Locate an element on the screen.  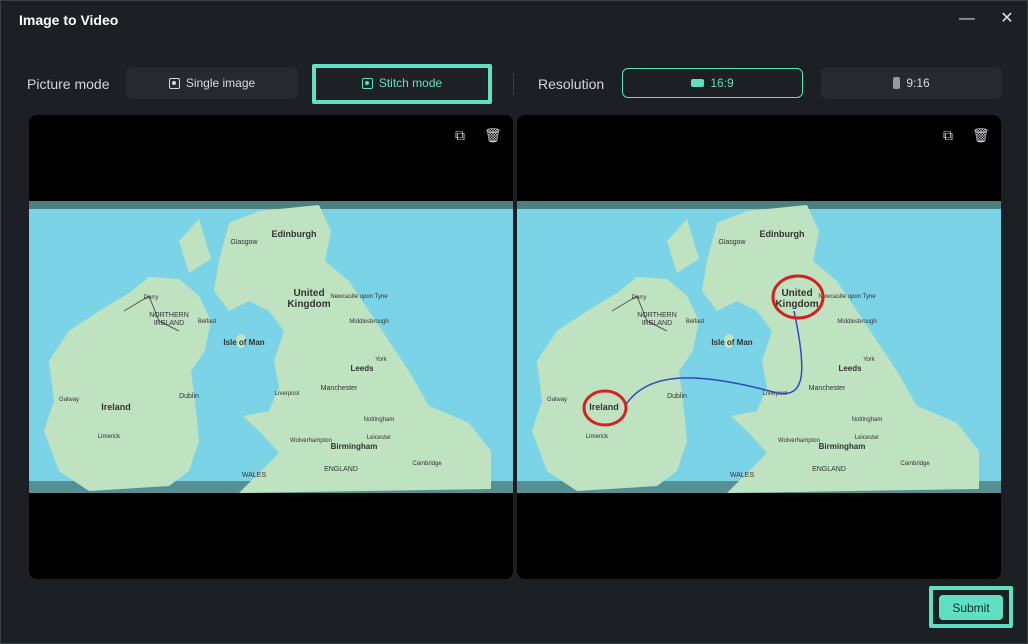
single-image-label: Single image is located at coordinates (220, 83).